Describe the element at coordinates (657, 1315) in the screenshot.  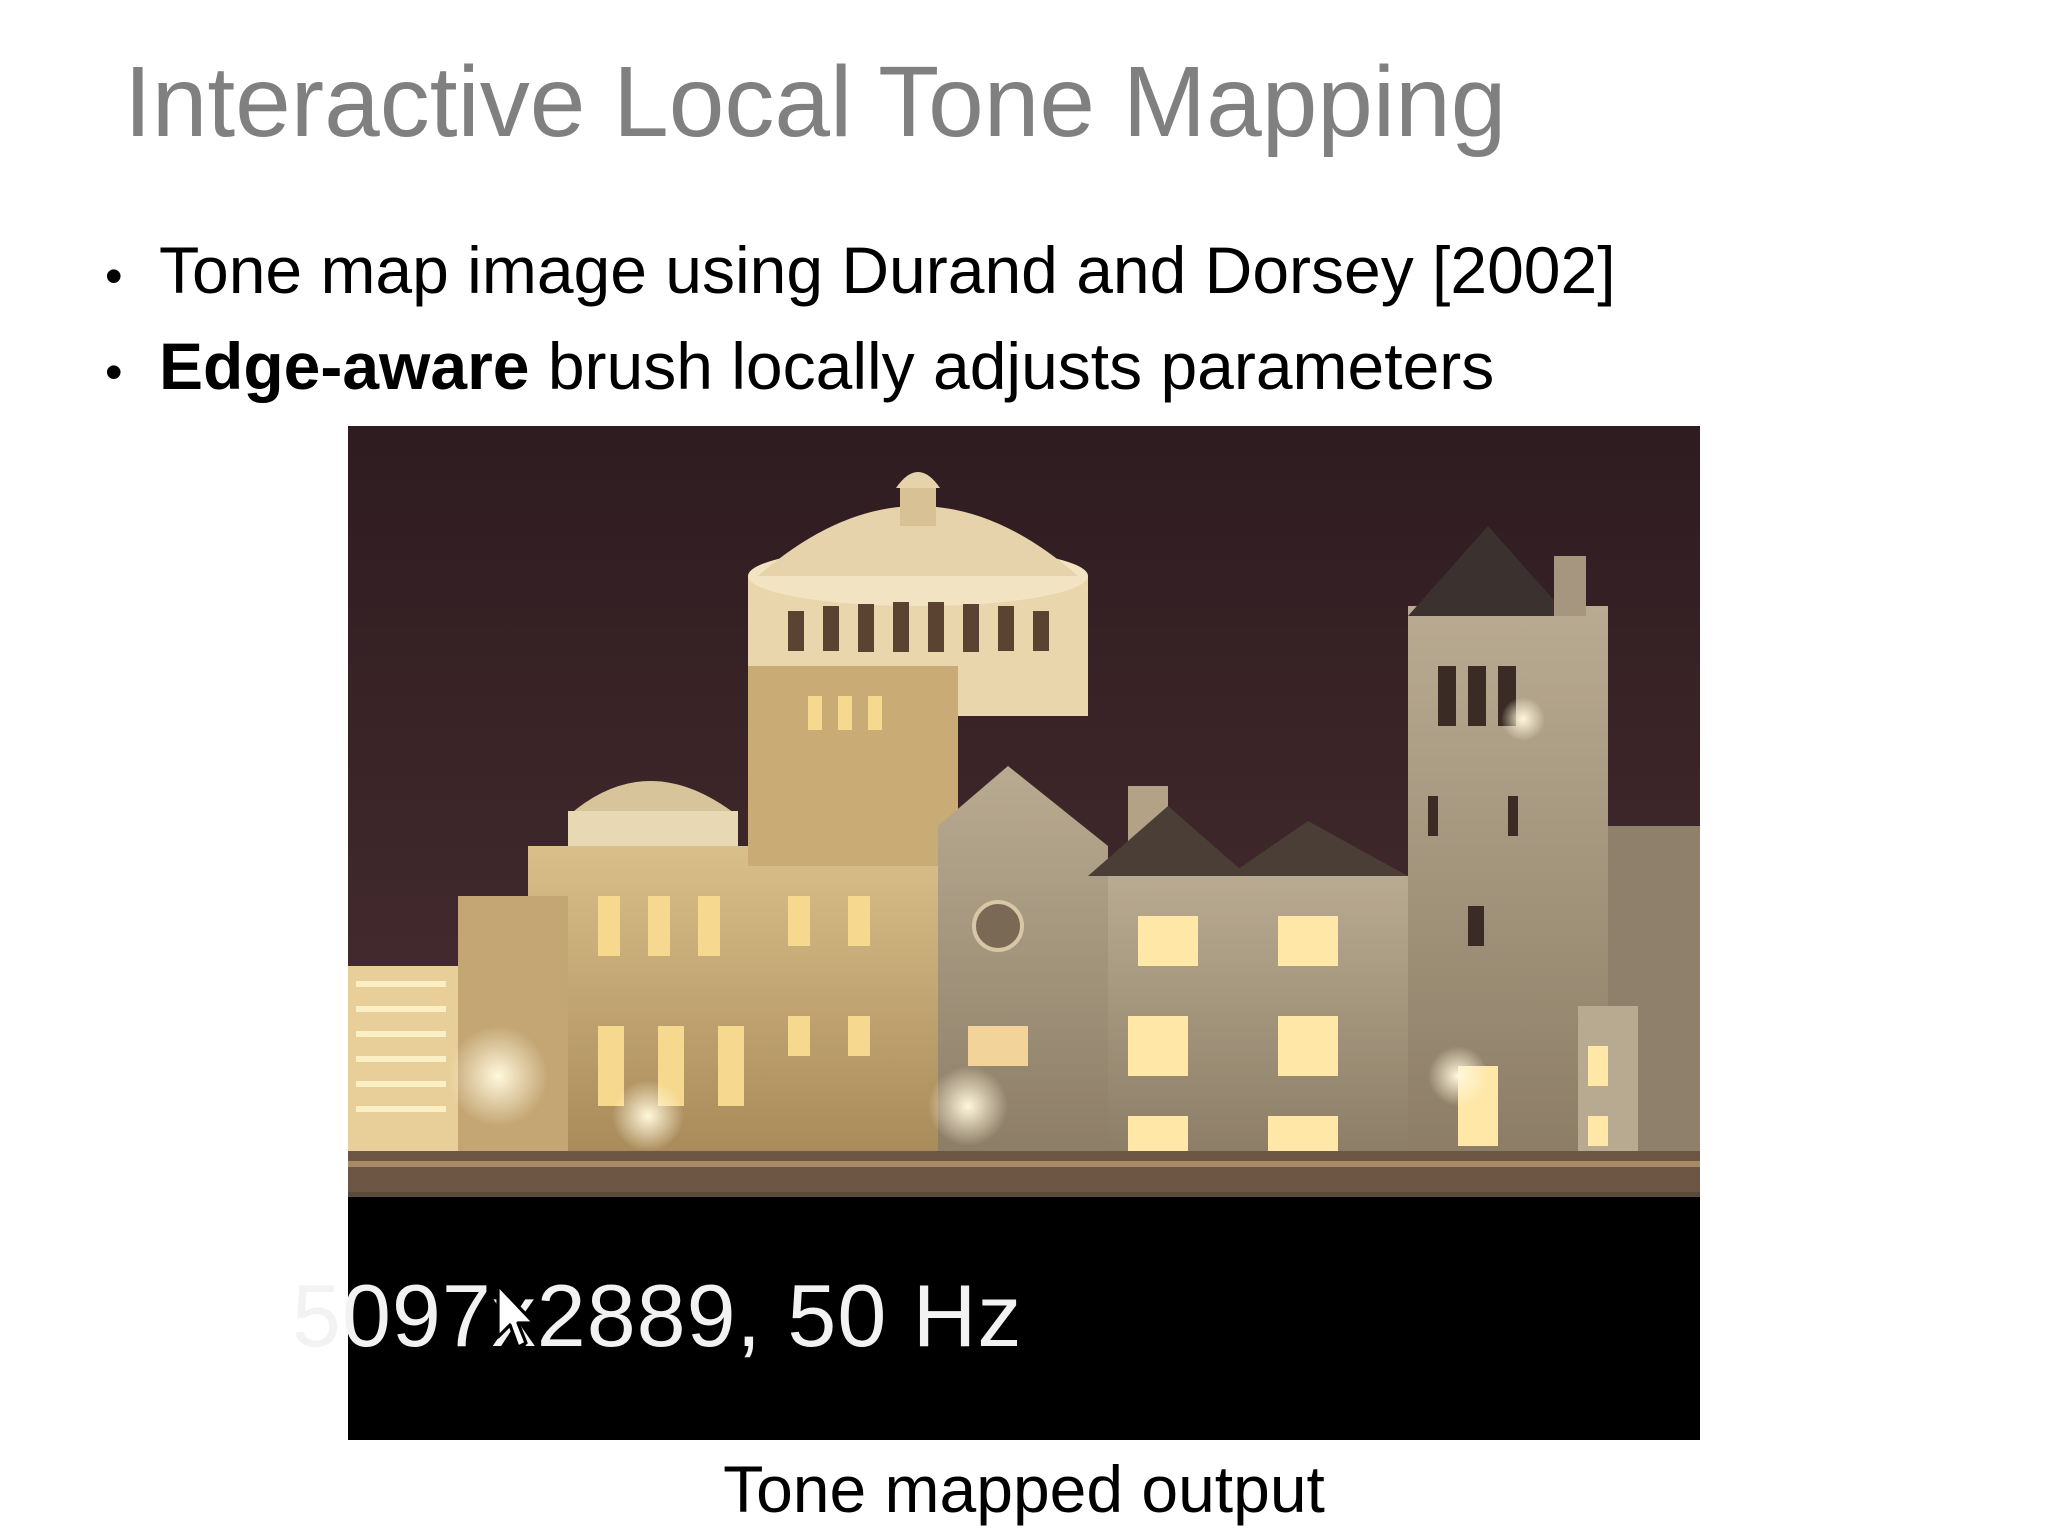
I see `resolution-framerate-label: 5097x2889, 50 Hz` at that location.